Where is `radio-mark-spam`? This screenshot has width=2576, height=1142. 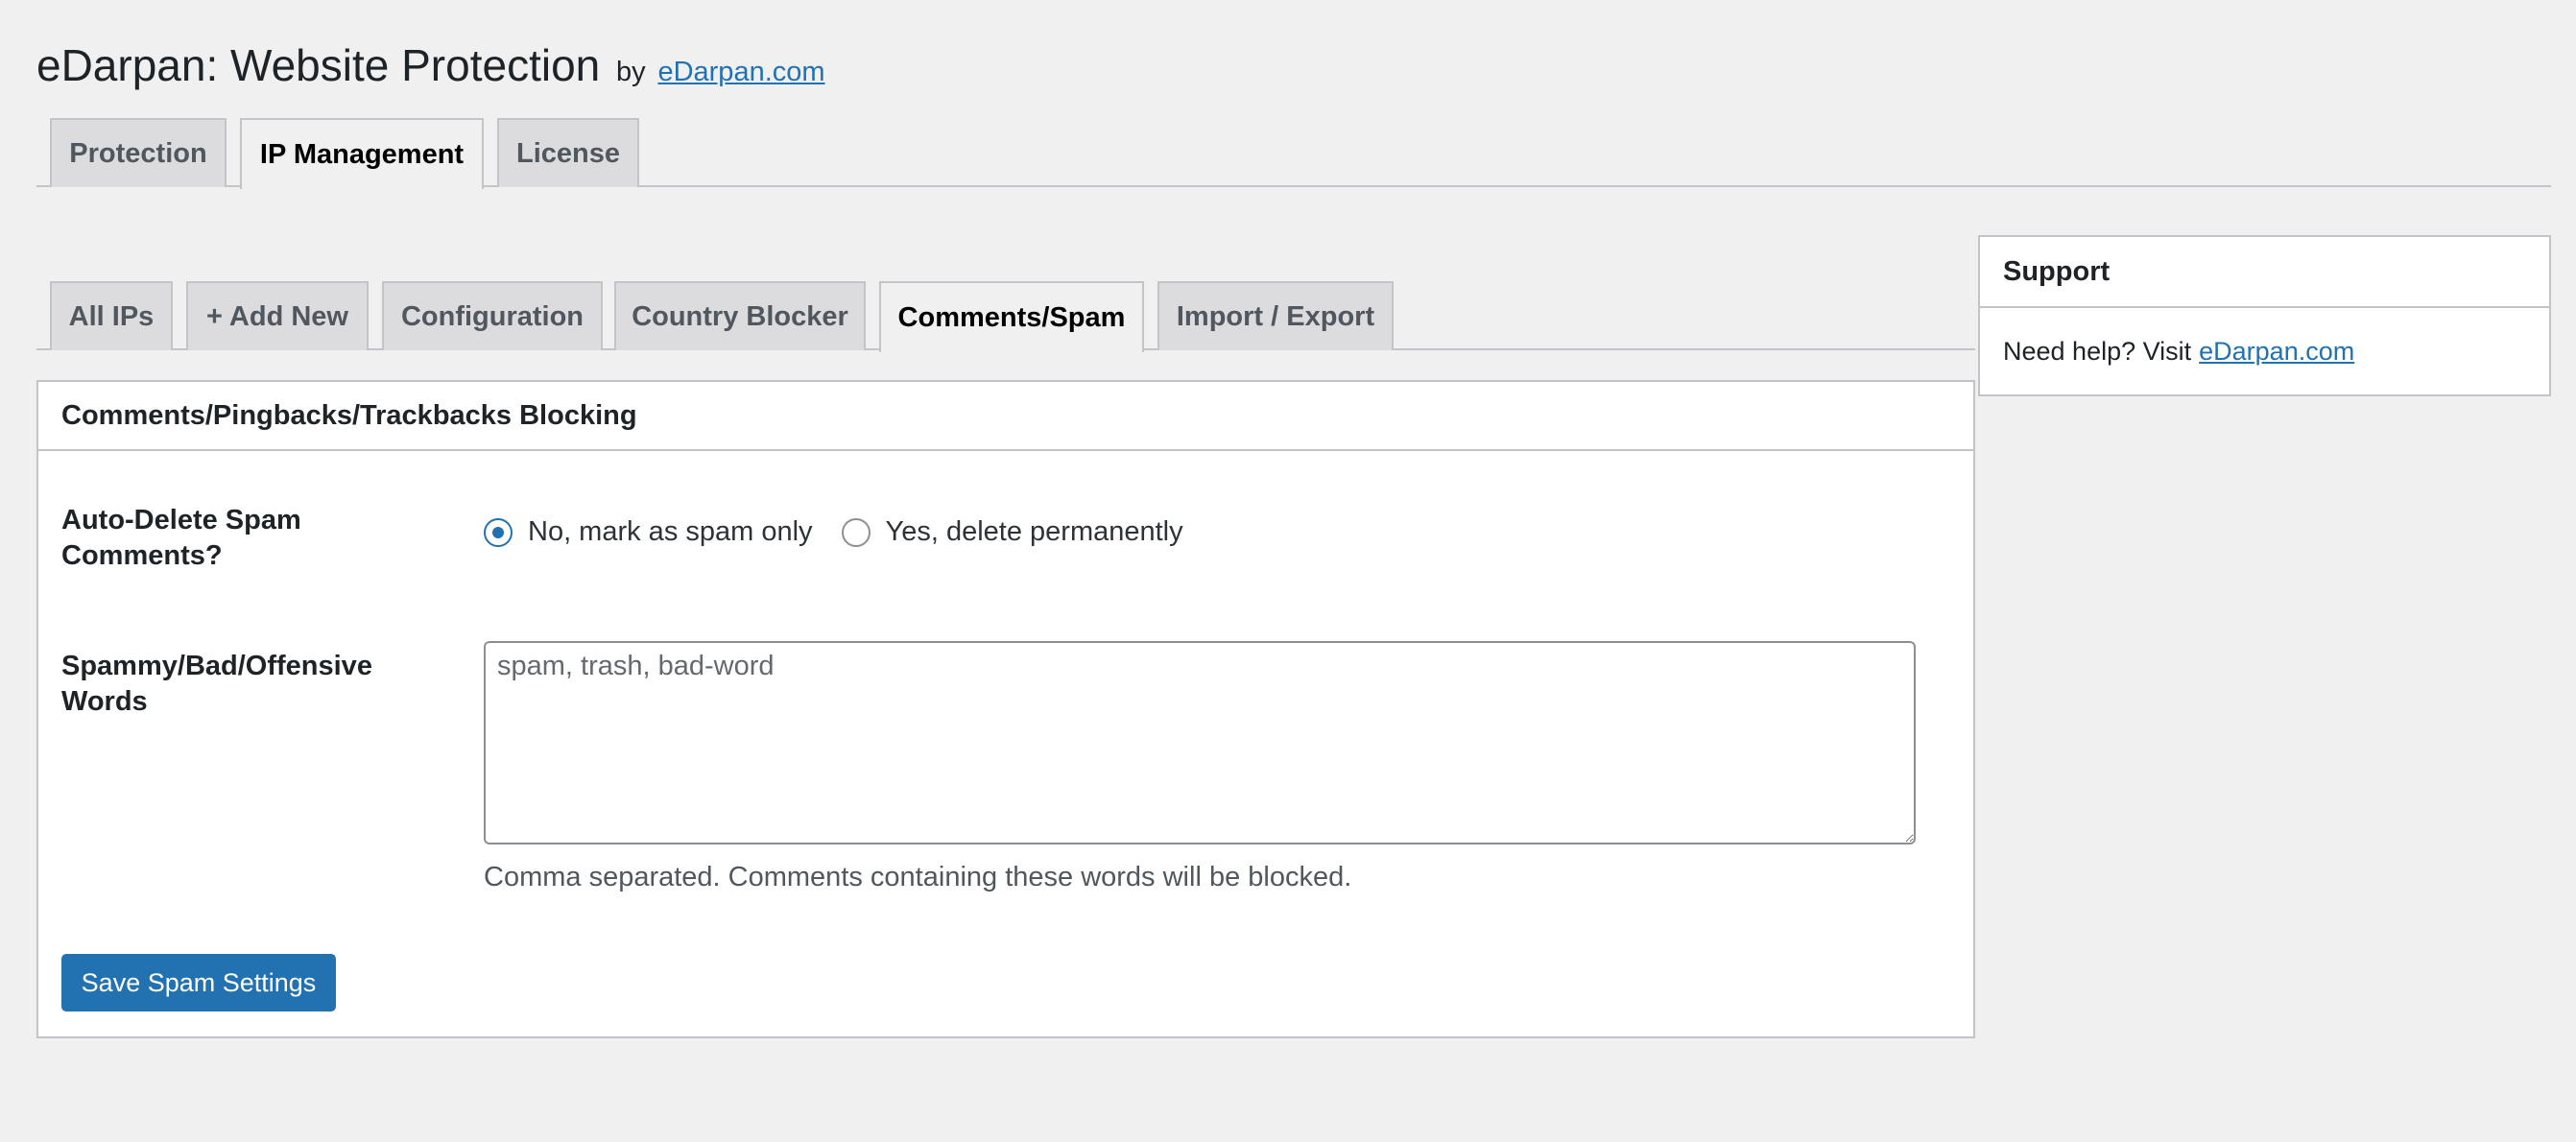
radio-mark-spam is located at coordinates (498, 532).